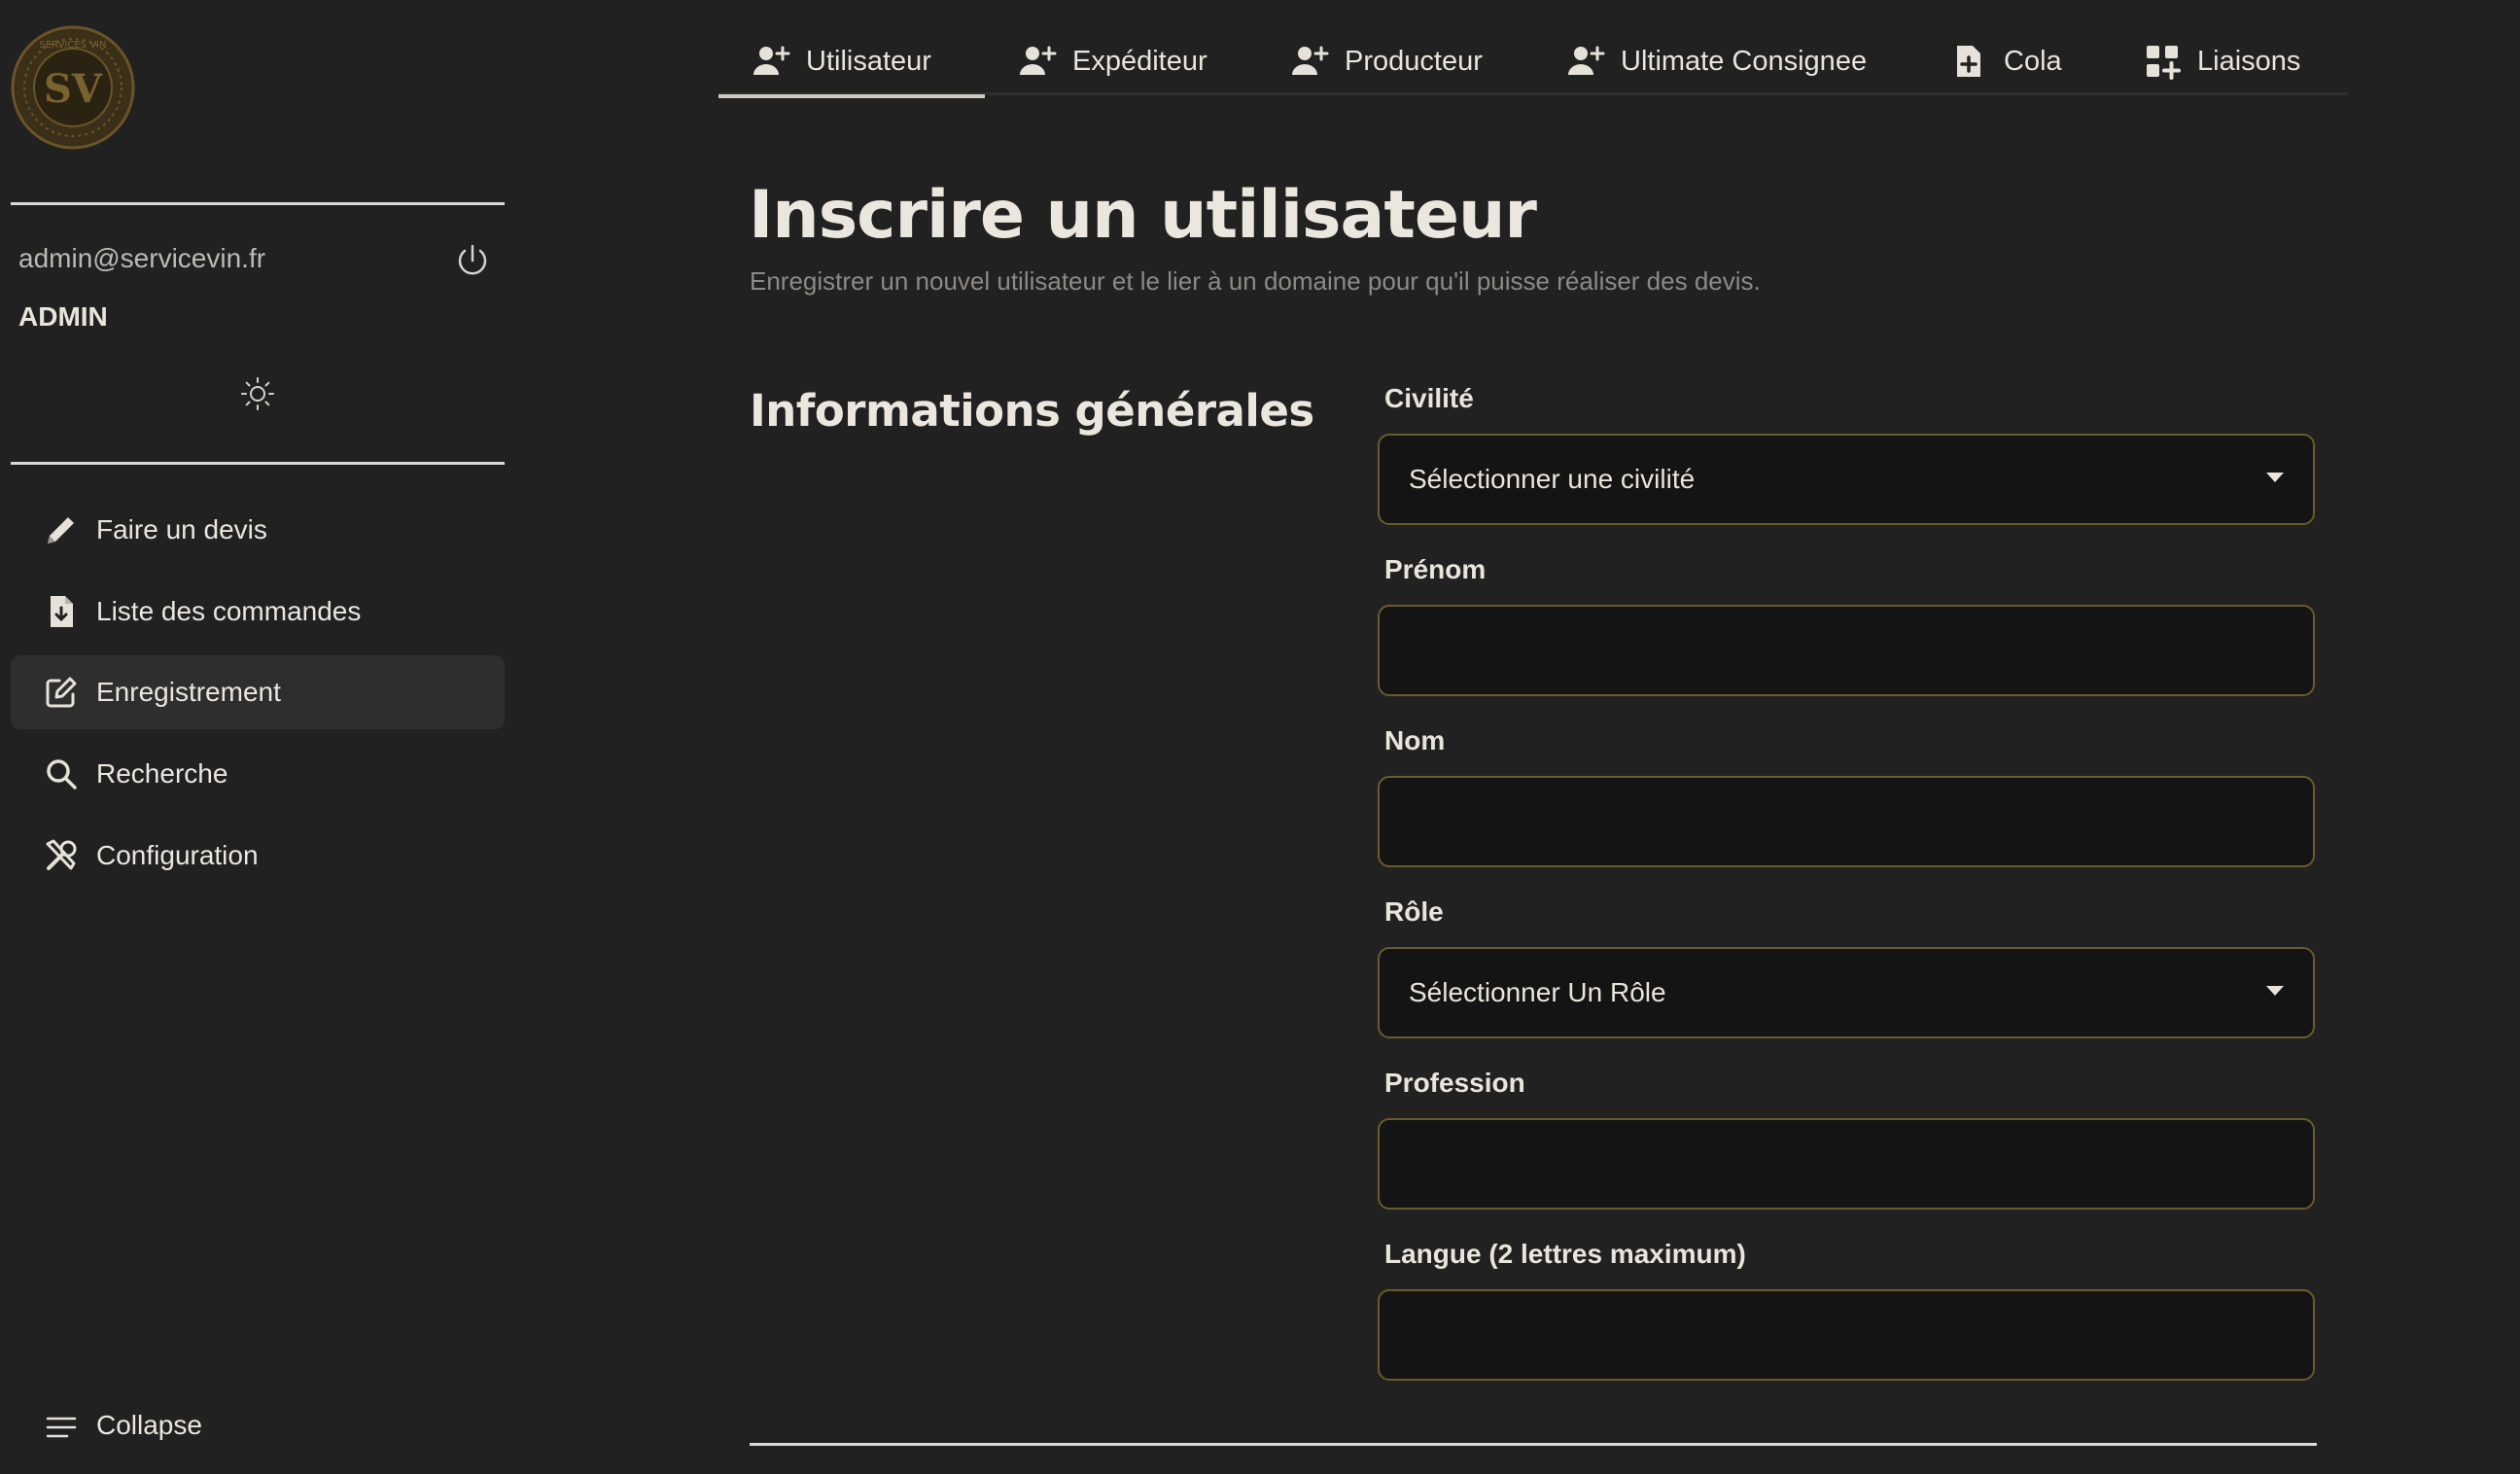 This screenshot has width=2520, height=1474. Describe the element at coordinates (162, 773) in the screenshot. I see `sidebar-item-label: Recherche` at that location.